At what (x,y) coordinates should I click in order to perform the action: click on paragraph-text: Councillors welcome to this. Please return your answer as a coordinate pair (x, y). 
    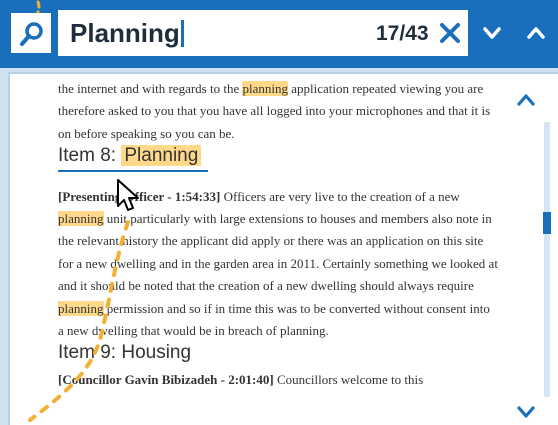
    Looking at the image, I should click on (348, 379).